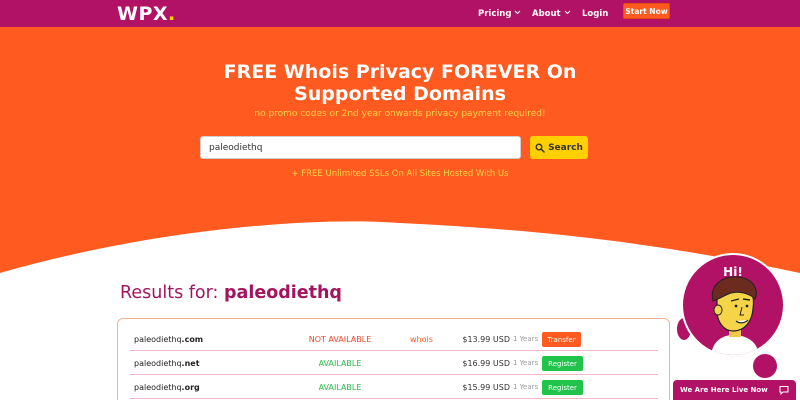 The width and height of the screenshot is (800, 400). Describe the element at coordinates (190, 363) in the screenshot. I see `domain-tld: .net` at that location.